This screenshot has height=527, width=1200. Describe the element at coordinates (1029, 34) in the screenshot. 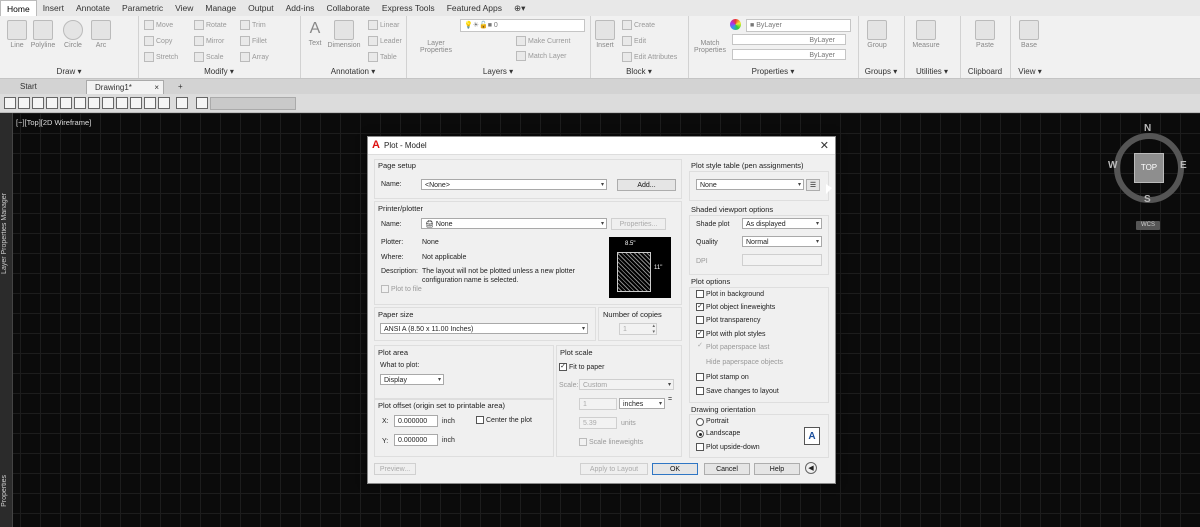

I see `base-tool: Base` at that location.